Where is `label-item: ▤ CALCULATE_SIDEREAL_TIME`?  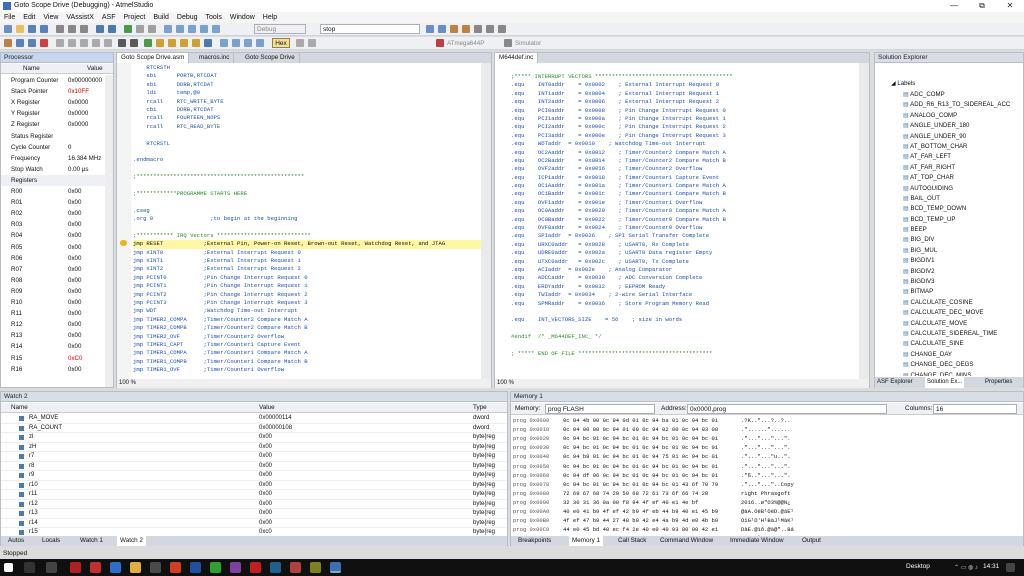
label-item: ▤ CALCULATE_SIDEREAL_TIME is located at coordinates (959, 334).